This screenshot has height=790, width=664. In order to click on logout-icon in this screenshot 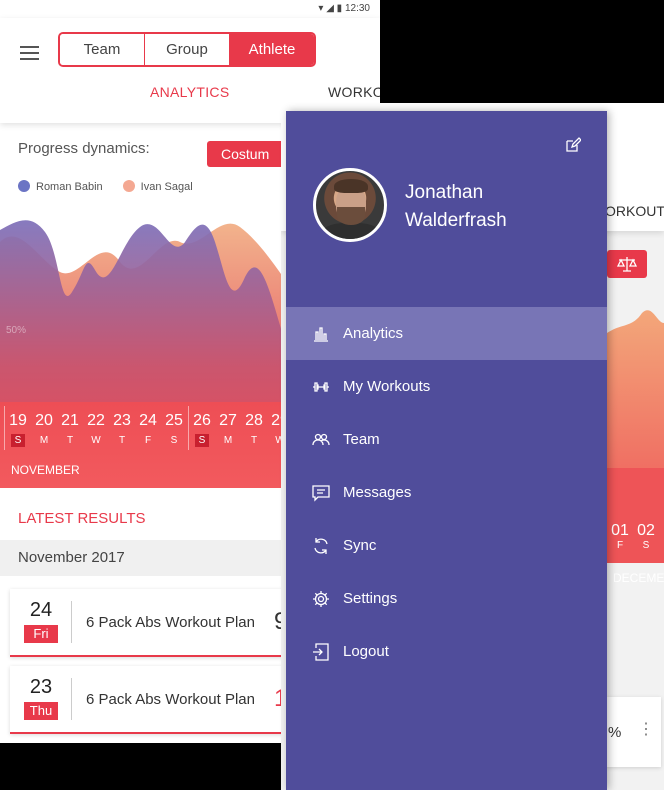, I will do `click(321, 652)`.